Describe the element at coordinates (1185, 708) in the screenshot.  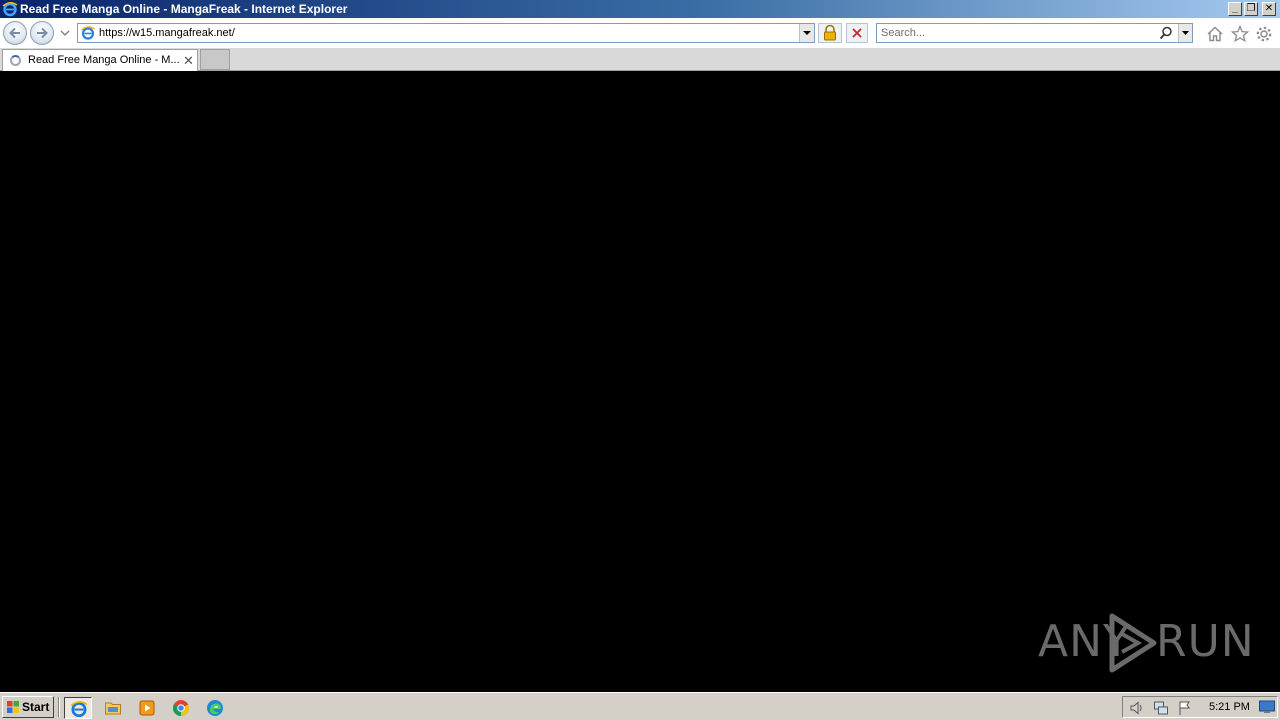
I see `action-center-flag-icon` at that location.